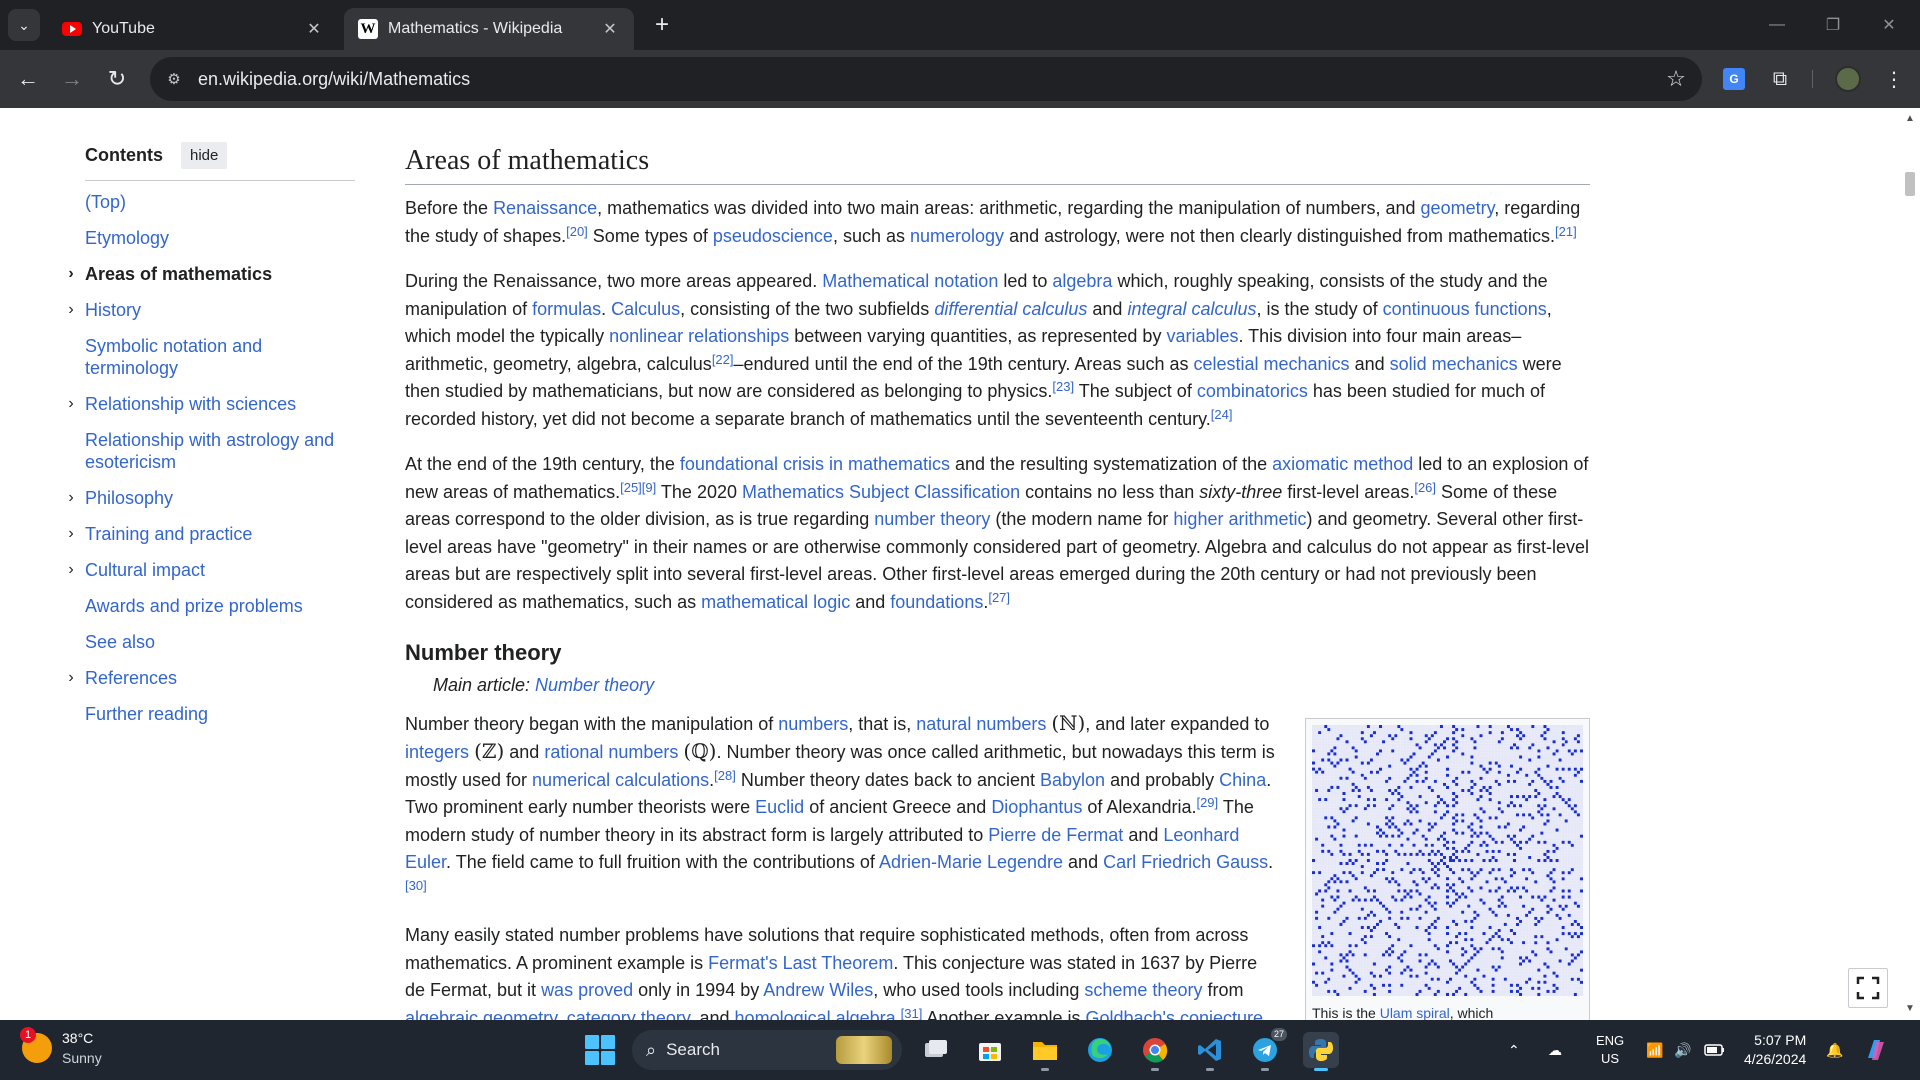 Image resolution: width=1920 pixels, height=1080 pixels. What do you see at coordinates (1682, 1050) in the screenshot?
I see `volume-icon: 🔊` at bounding box center [1682, 1050].